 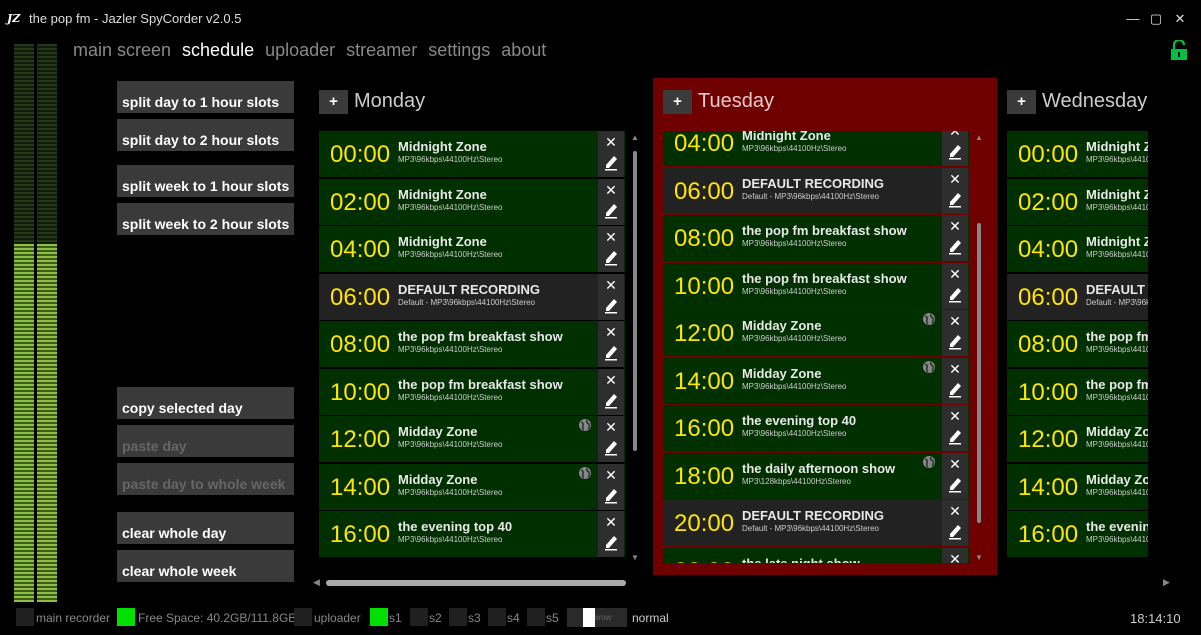 I want to click on nav-streamer: streamer, so click(x=381, y=50).